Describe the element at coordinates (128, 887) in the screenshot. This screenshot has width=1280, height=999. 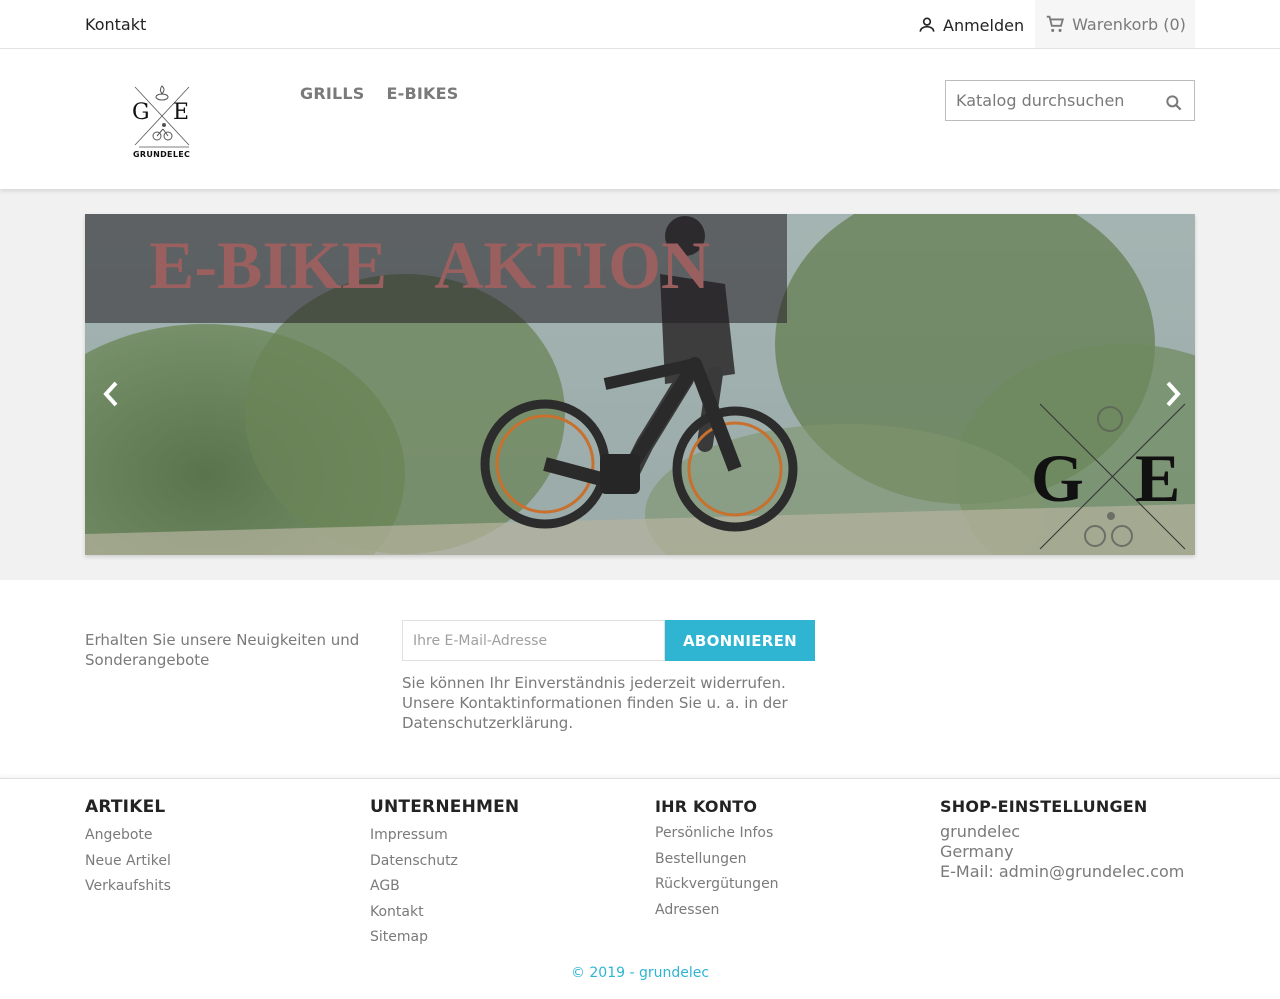
I see `footer-link-verkaufshits: Verkaufshits` at that location.